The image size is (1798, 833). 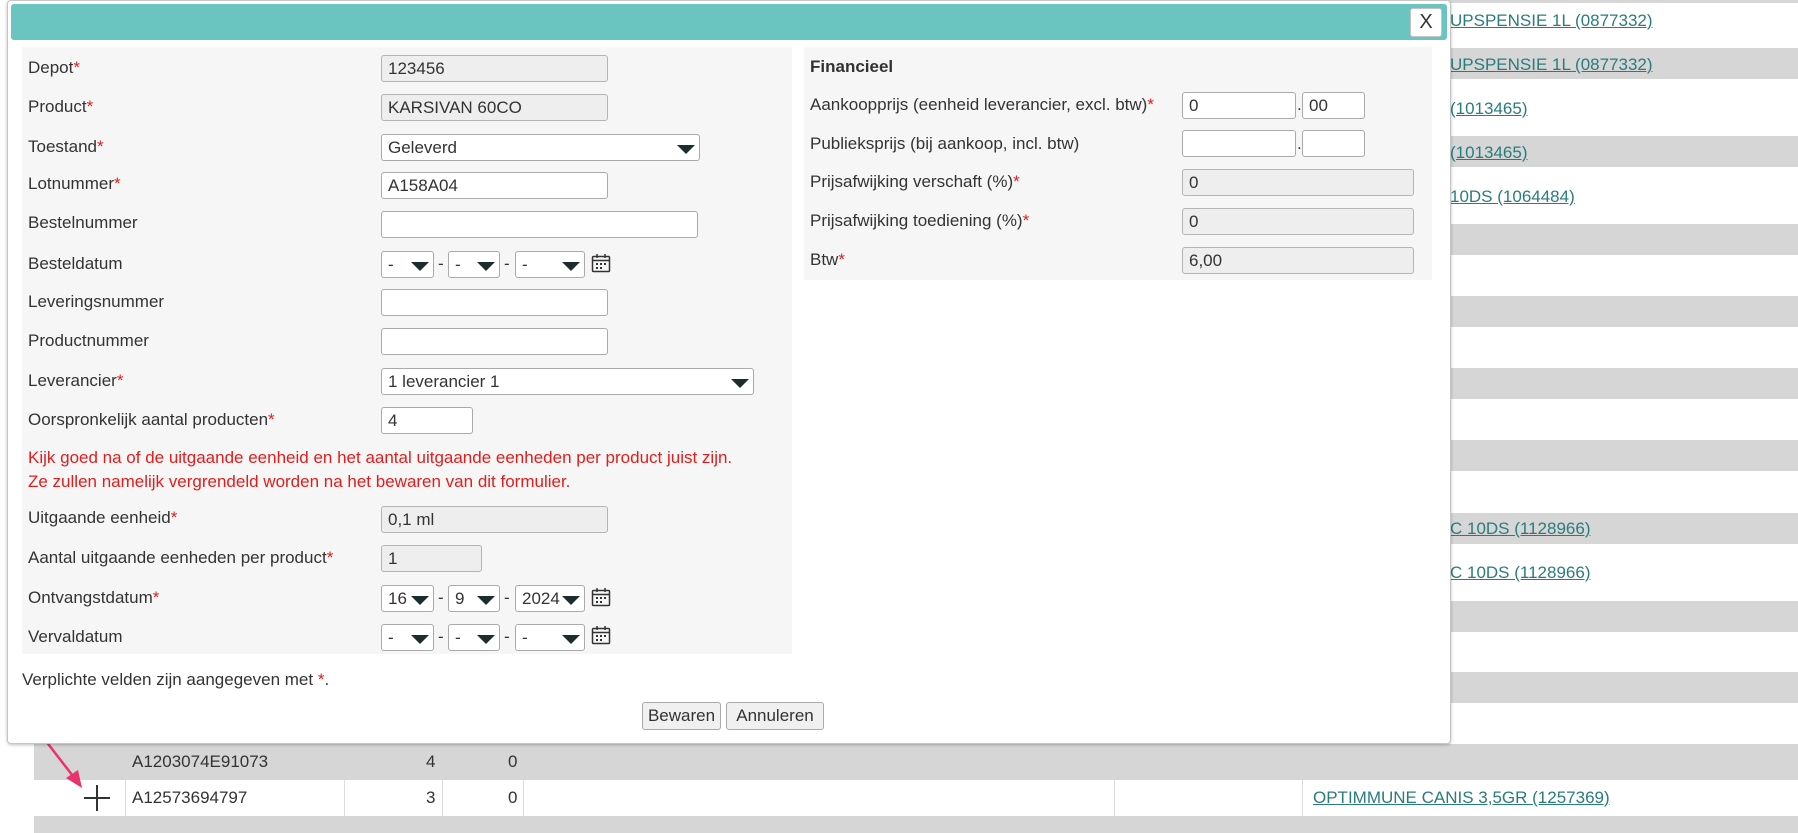 I want to click on depot-field: 123456, so click(x=494, y=68).